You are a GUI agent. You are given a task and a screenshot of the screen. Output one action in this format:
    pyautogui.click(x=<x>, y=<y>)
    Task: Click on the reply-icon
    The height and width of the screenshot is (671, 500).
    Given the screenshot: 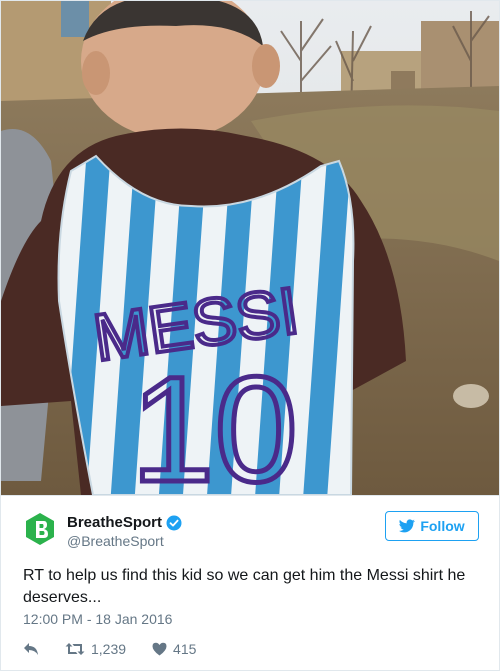 What is the action you would take?
    pyautogui.click(x=31, y=649)
    